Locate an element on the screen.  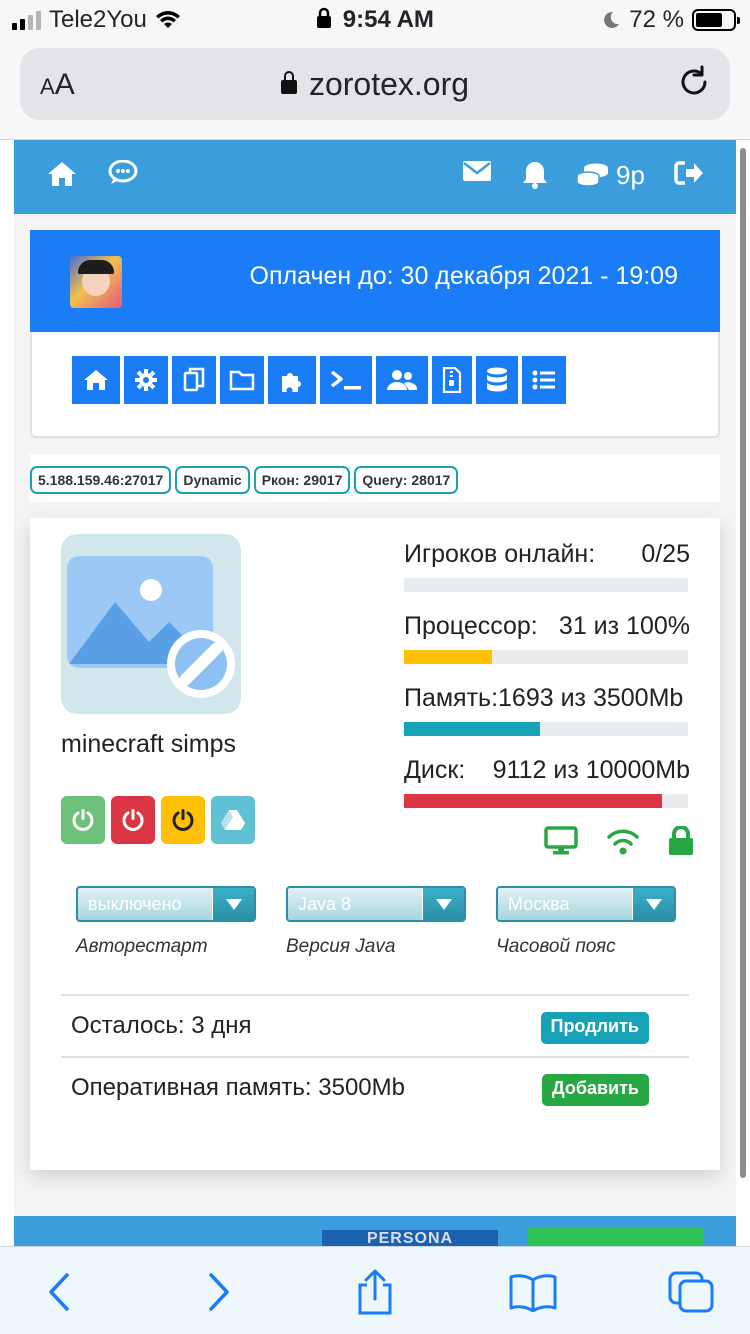
server-status-icons is located at coordinates (619, 841).